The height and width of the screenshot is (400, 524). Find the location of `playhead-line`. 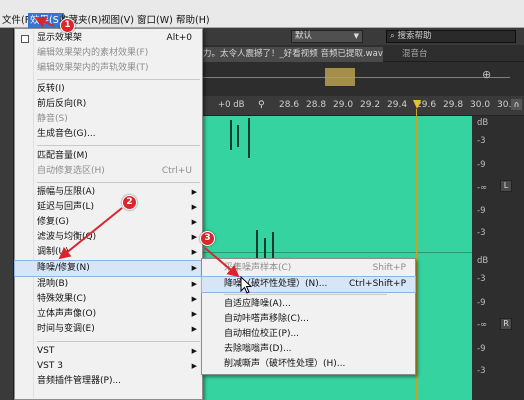

playhead-line is located at coordinates (416, 254).